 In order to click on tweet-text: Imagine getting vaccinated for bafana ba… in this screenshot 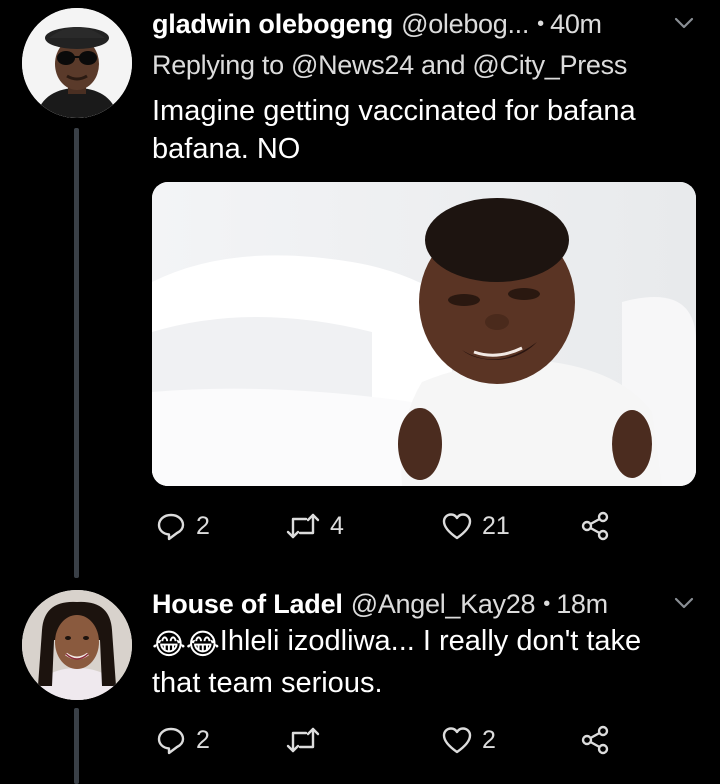, I will do `click(422, 130)`.